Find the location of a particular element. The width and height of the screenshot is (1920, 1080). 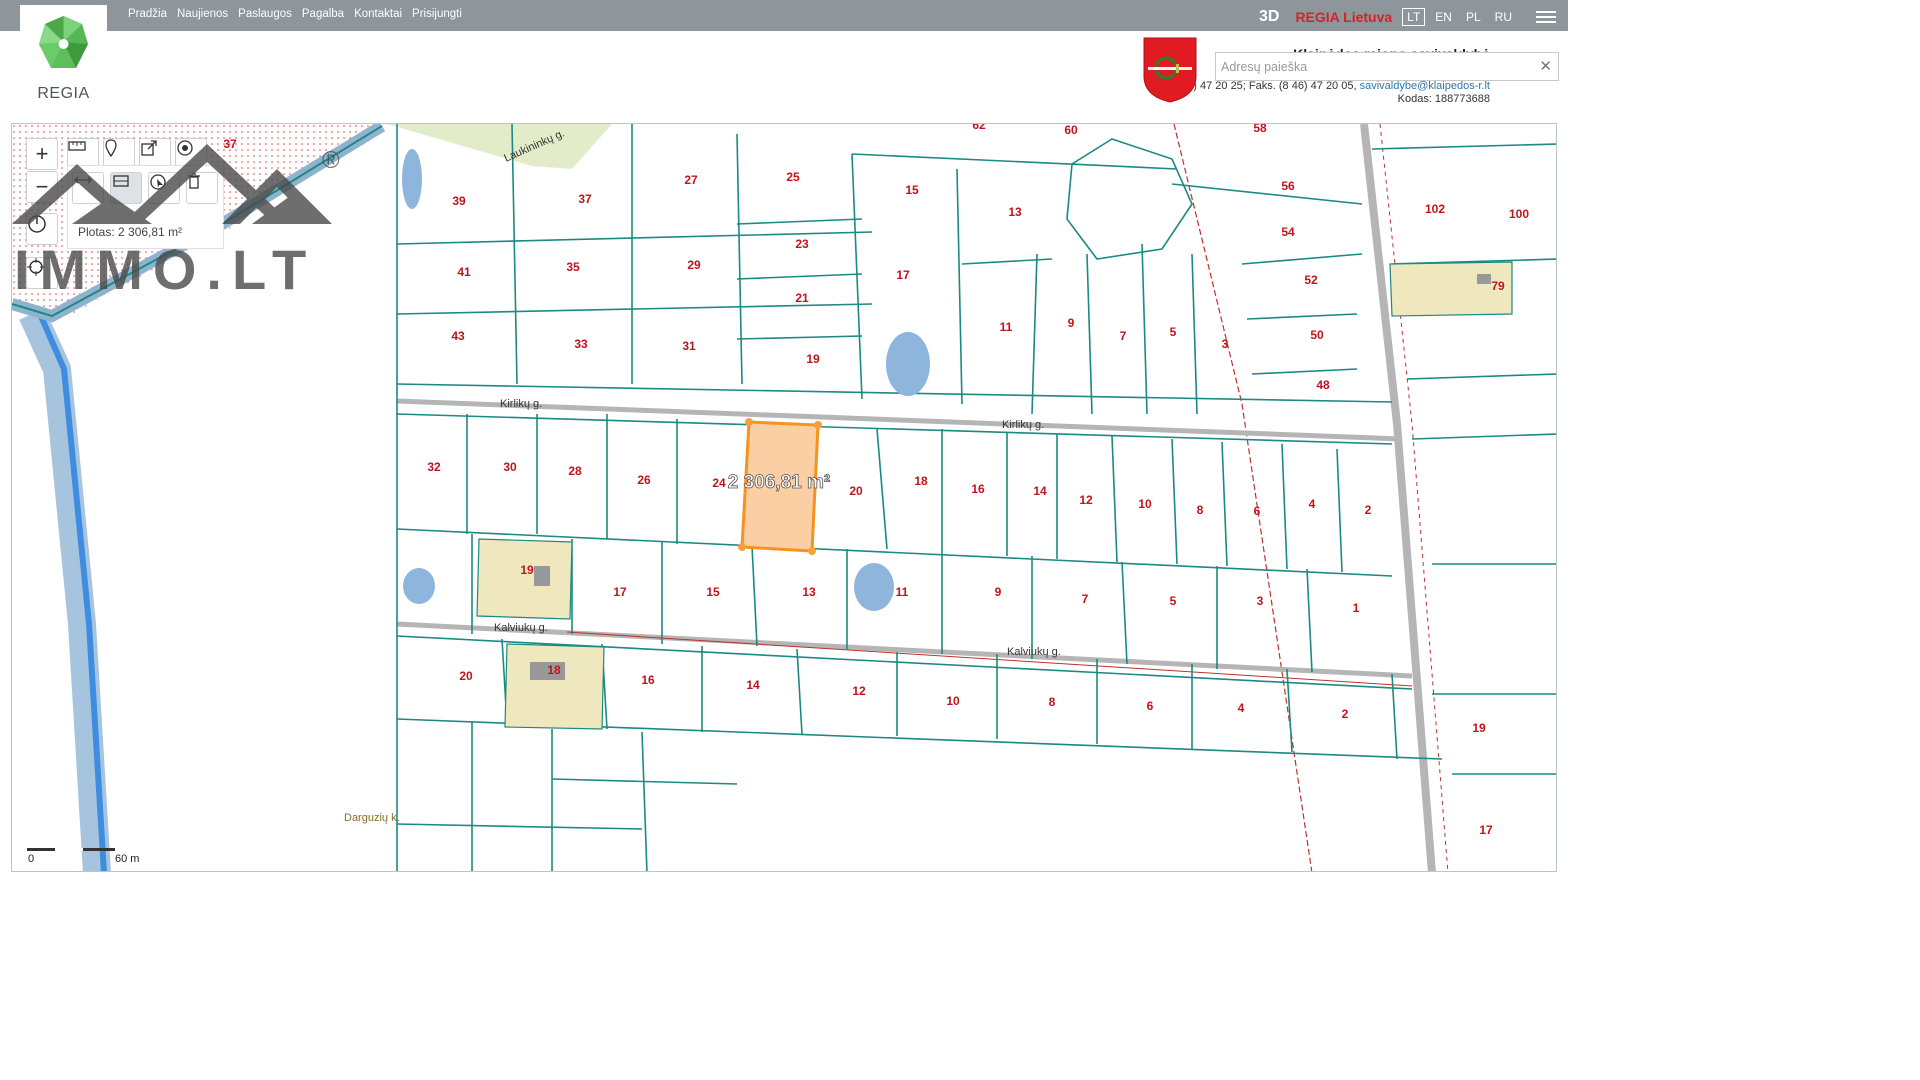

scale-left-label: 0 is located at coordinates (31, 859).